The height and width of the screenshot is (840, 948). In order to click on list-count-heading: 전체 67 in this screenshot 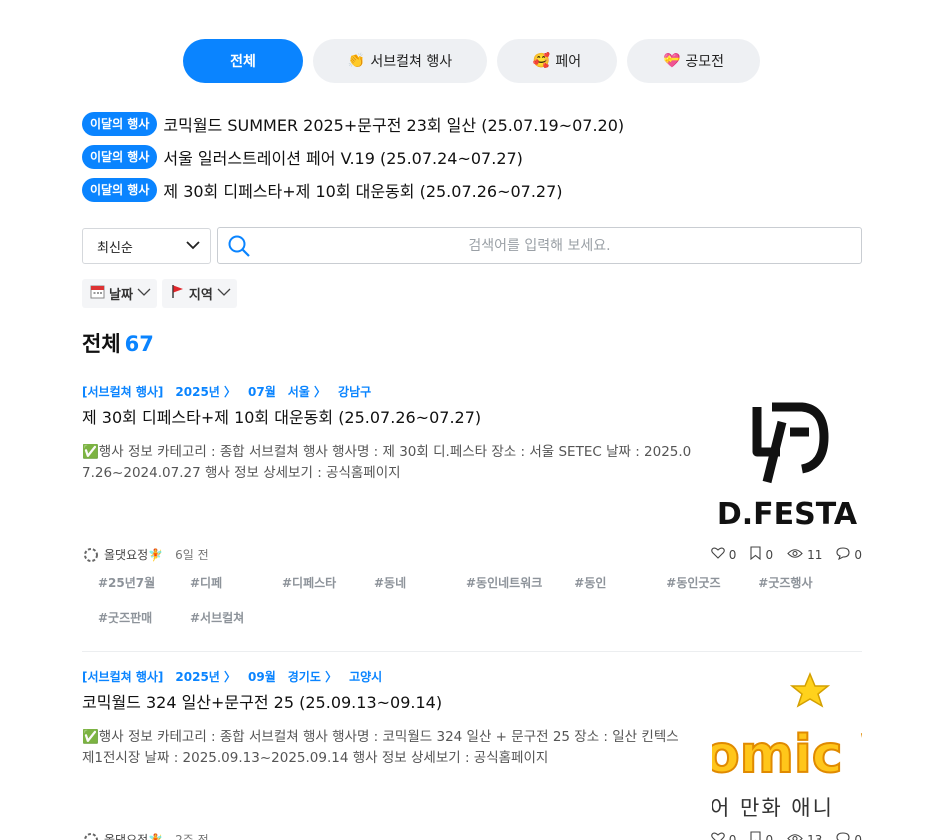, I will do `click(118, 343)`.